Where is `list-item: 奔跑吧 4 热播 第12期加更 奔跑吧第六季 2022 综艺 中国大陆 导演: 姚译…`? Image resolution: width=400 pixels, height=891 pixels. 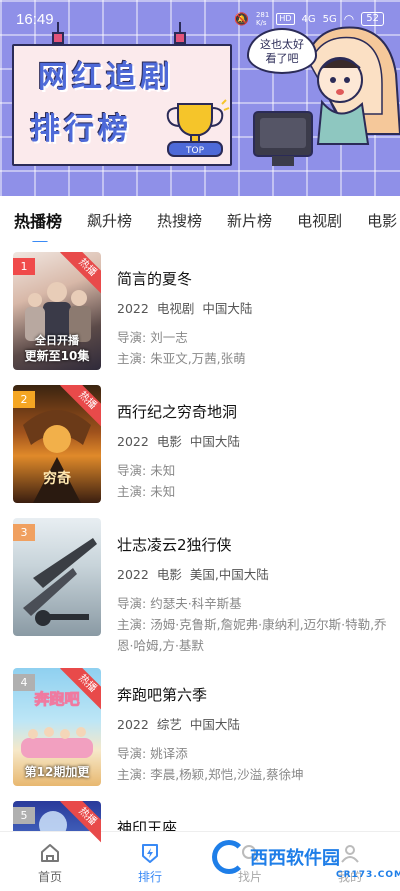
list-item: 奔跑吧 4 热播 第12期加更 奔跑吧第六季 2022 综艺 中国大陆 导演: 姚译… is located at coordinates (200, 734).